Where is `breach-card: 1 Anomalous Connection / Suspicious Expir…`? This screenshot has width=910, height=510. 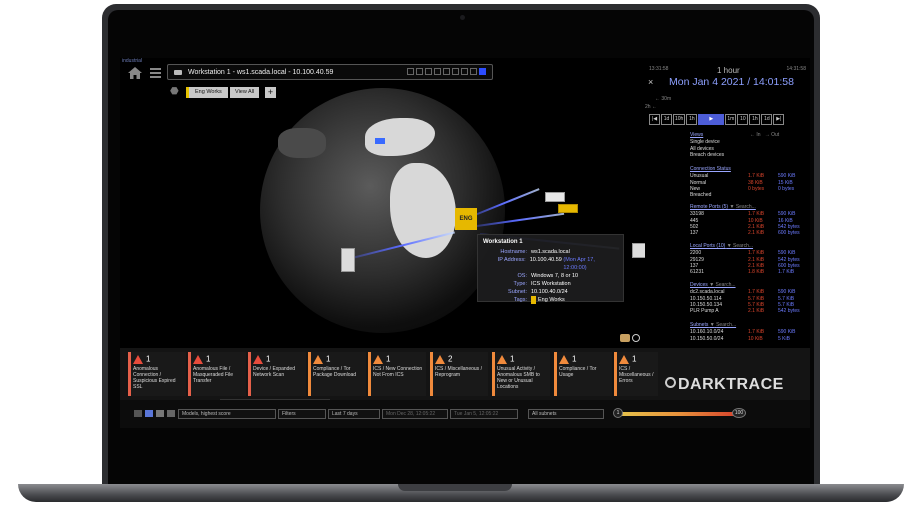 breach-card: 1 Anomalous Connection / Suspicious Expir… is located at coordinates (157, 374).